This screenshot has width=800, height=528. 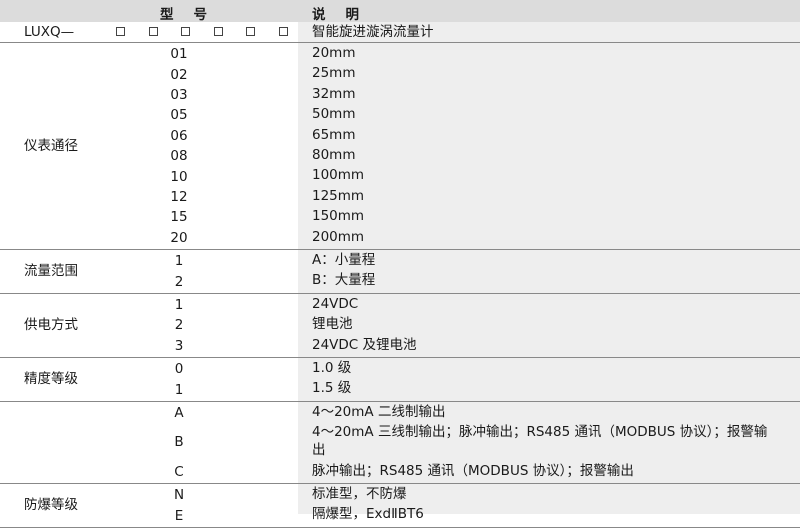 I want to click on header-description: 说明, so click(x=345, y=15).